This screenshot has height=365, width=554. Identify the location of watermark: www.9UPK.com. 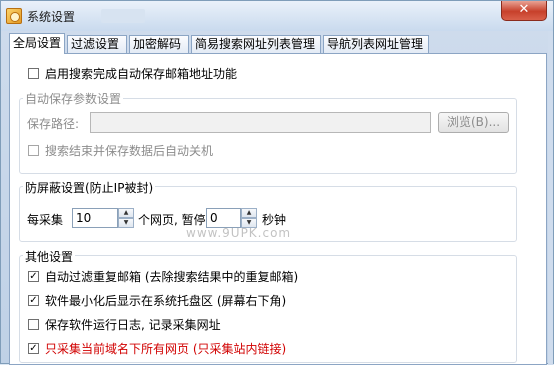
(239, 233).